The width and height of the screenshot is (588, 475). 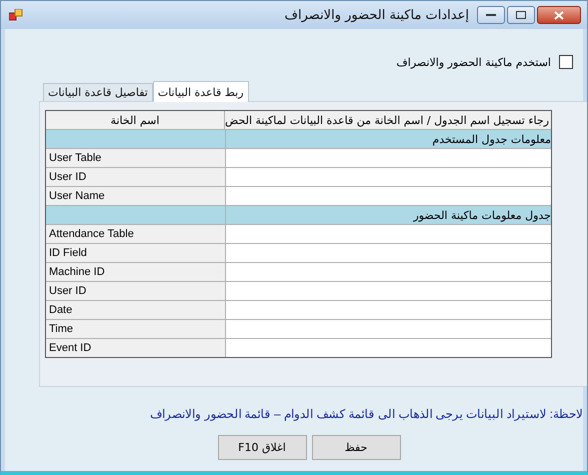 What do you see at coordinates (136, 310) in the screenshot?
I see `table-cell: Date` at bounding box center [136, 310].